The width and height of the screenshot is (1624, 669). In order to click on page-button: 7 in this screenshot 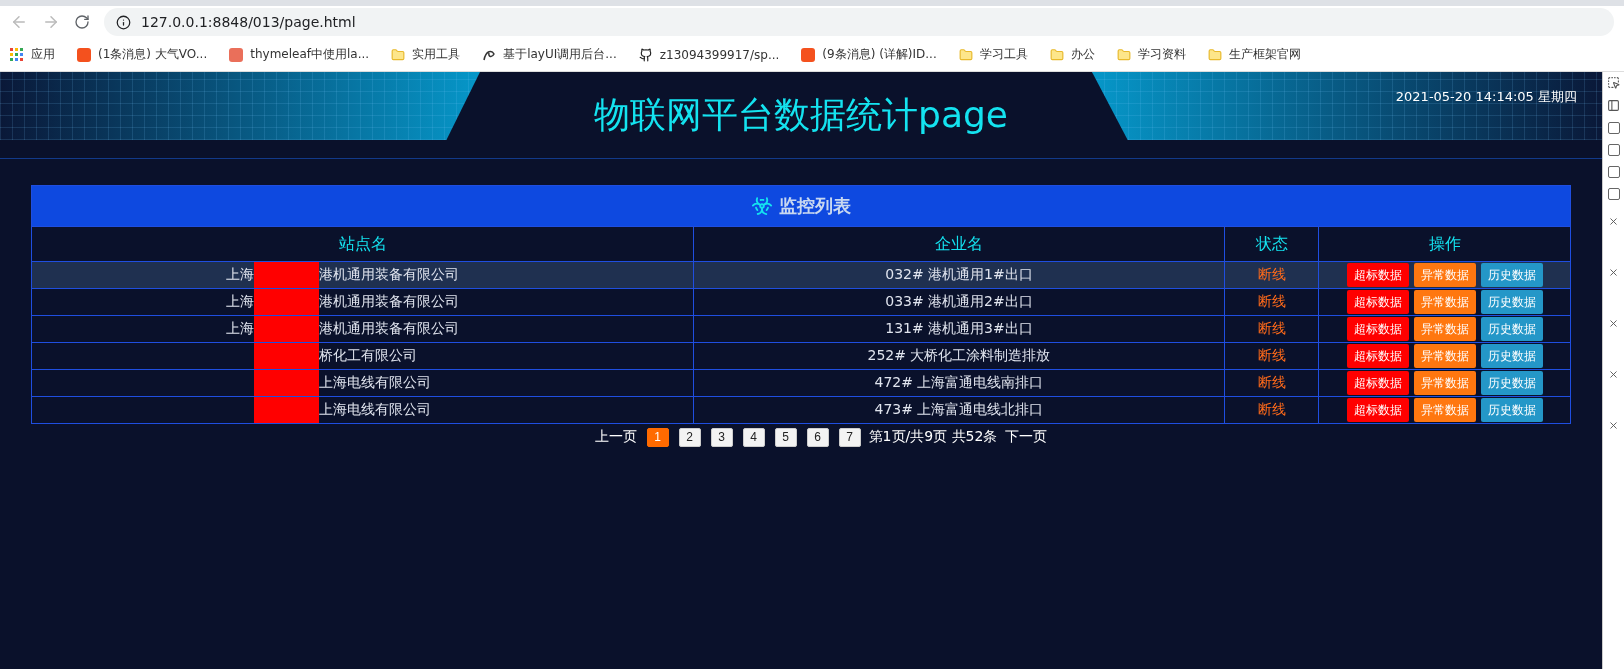, I will do `click(849, 437)`.